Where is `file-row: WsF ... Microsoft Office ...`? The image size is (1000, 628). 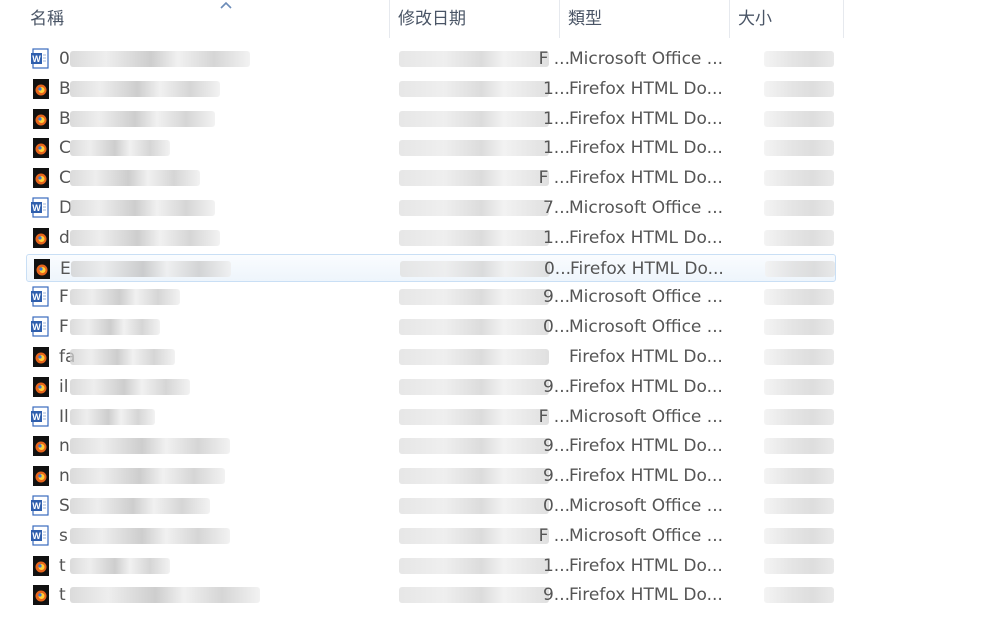 file-row: WsF ... Microsoft Office ... is located at coordinates (431, 536).